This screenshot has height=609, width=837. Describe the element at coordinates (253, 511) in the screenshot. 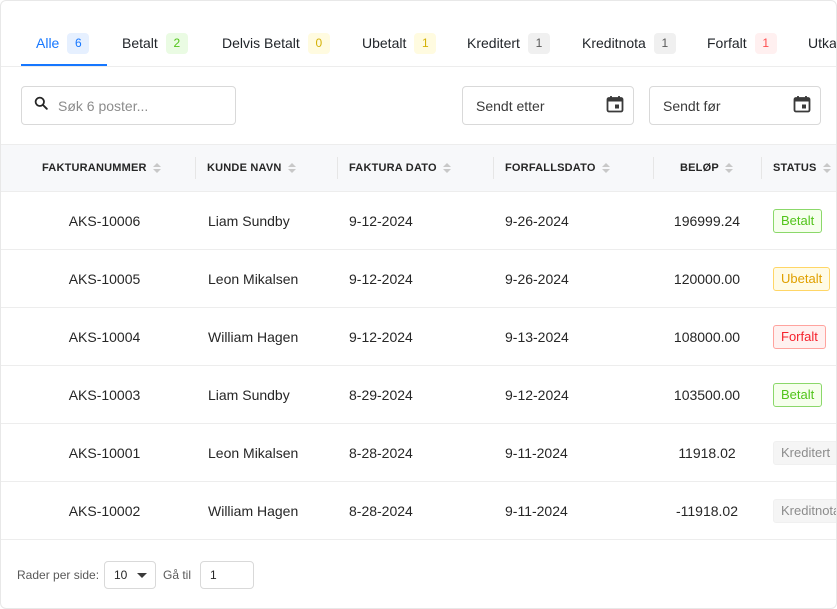

I see `customer-name-cell: William Hagen` at that location.